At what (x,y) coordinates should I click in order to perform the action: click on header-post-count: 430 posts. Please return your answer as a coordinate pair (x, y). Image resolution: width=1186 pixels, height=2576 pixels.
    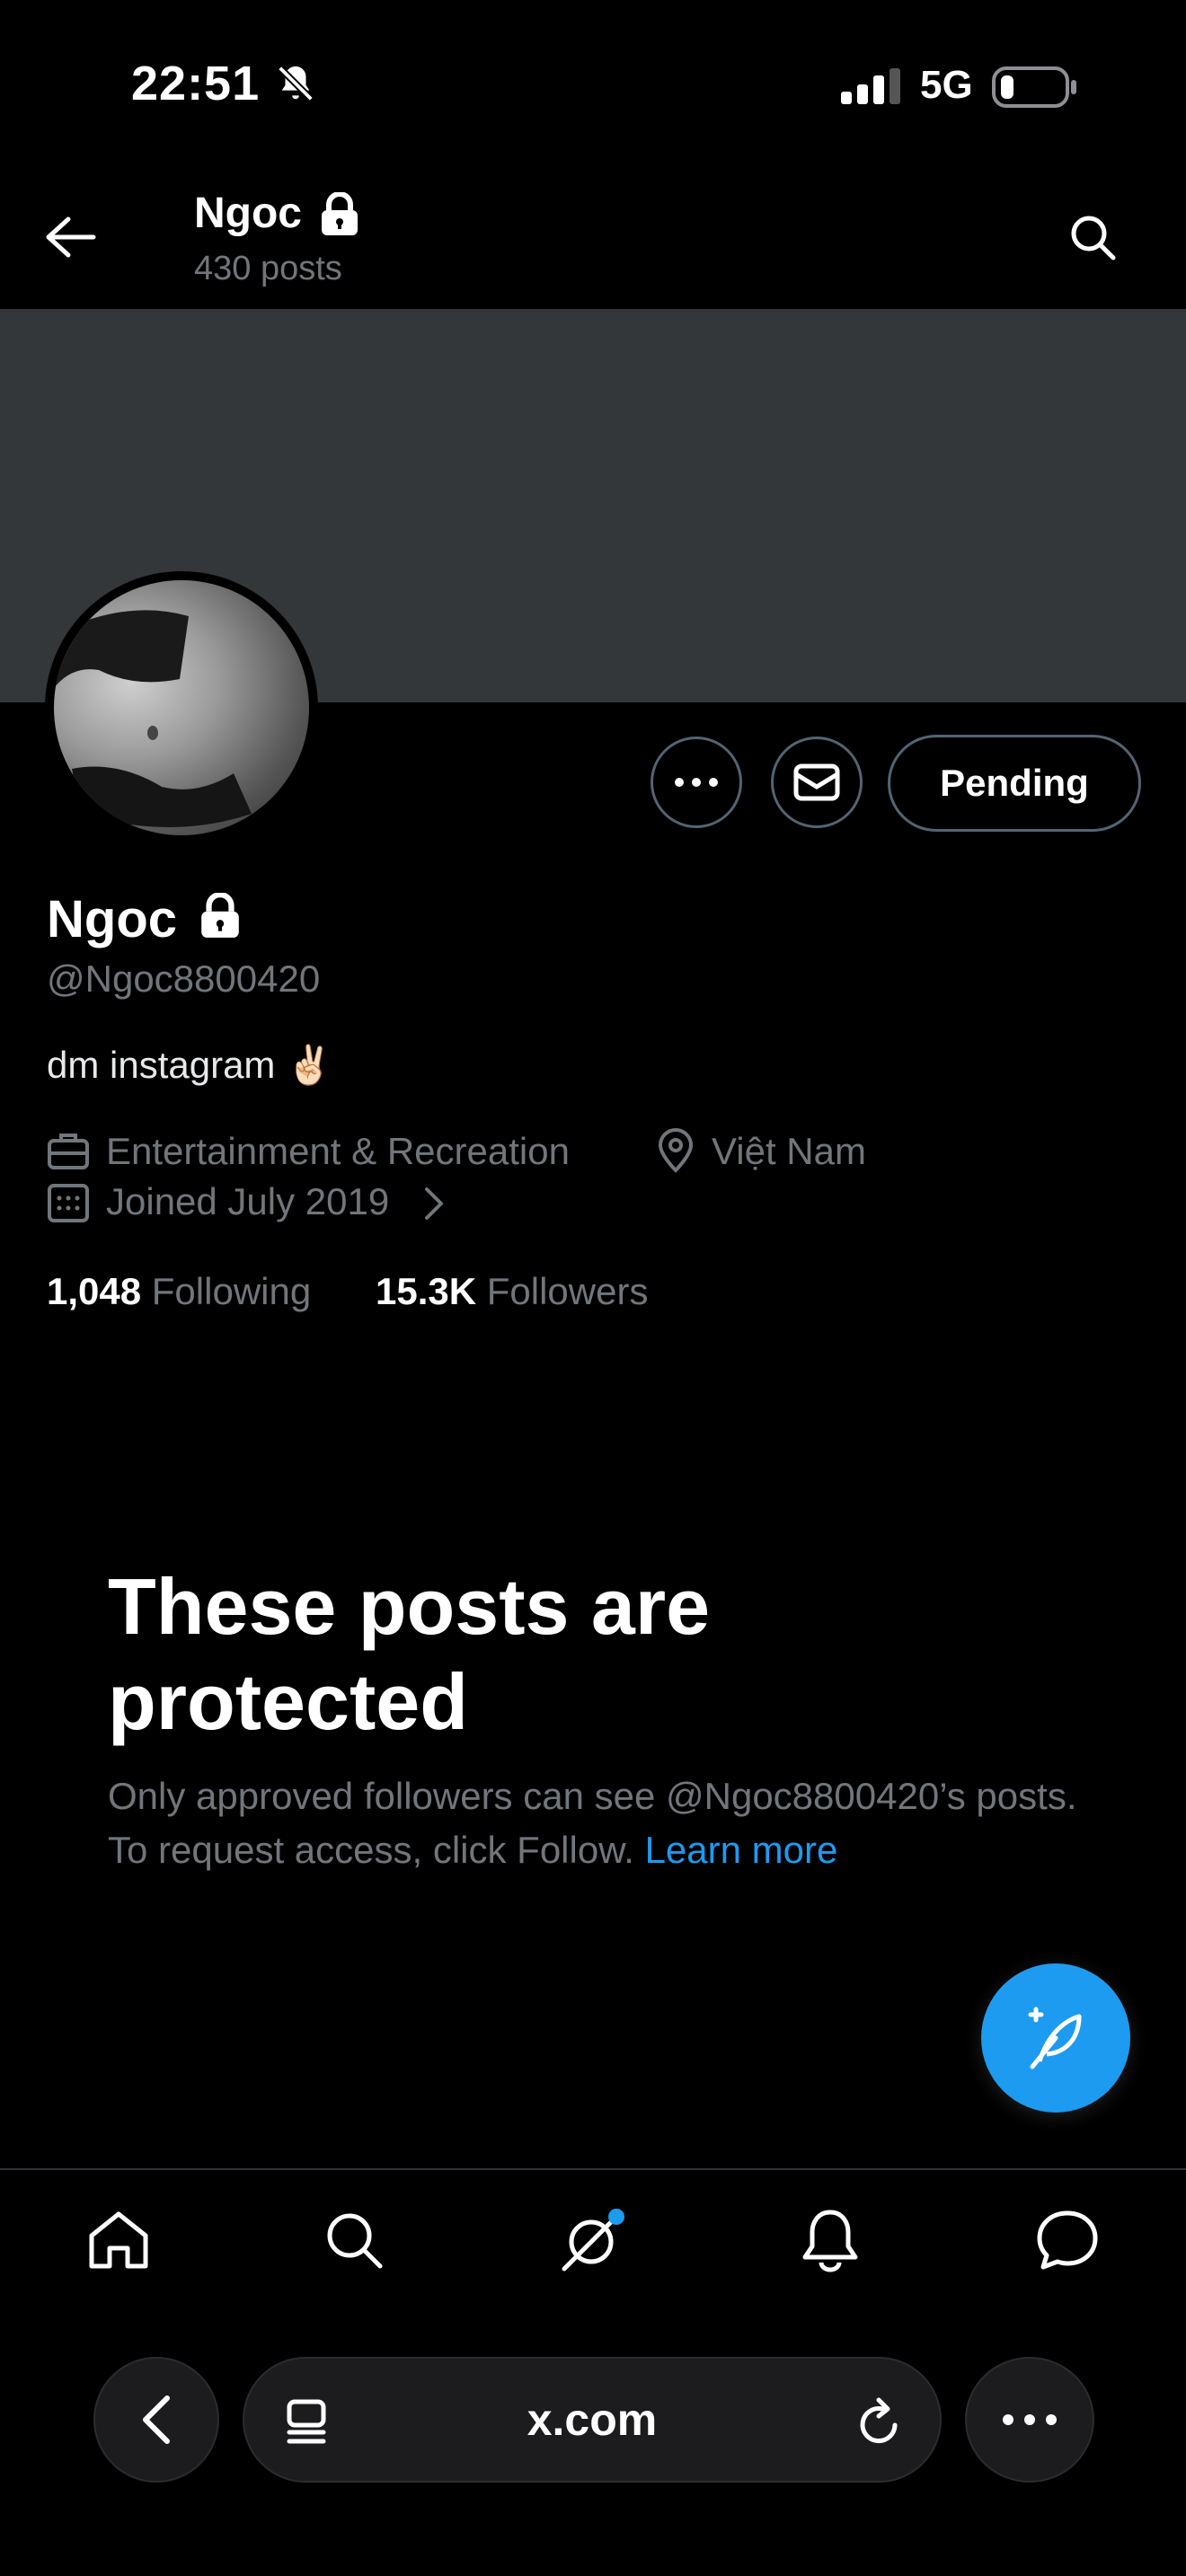
    Looking at the image, I should click on (268, 268).